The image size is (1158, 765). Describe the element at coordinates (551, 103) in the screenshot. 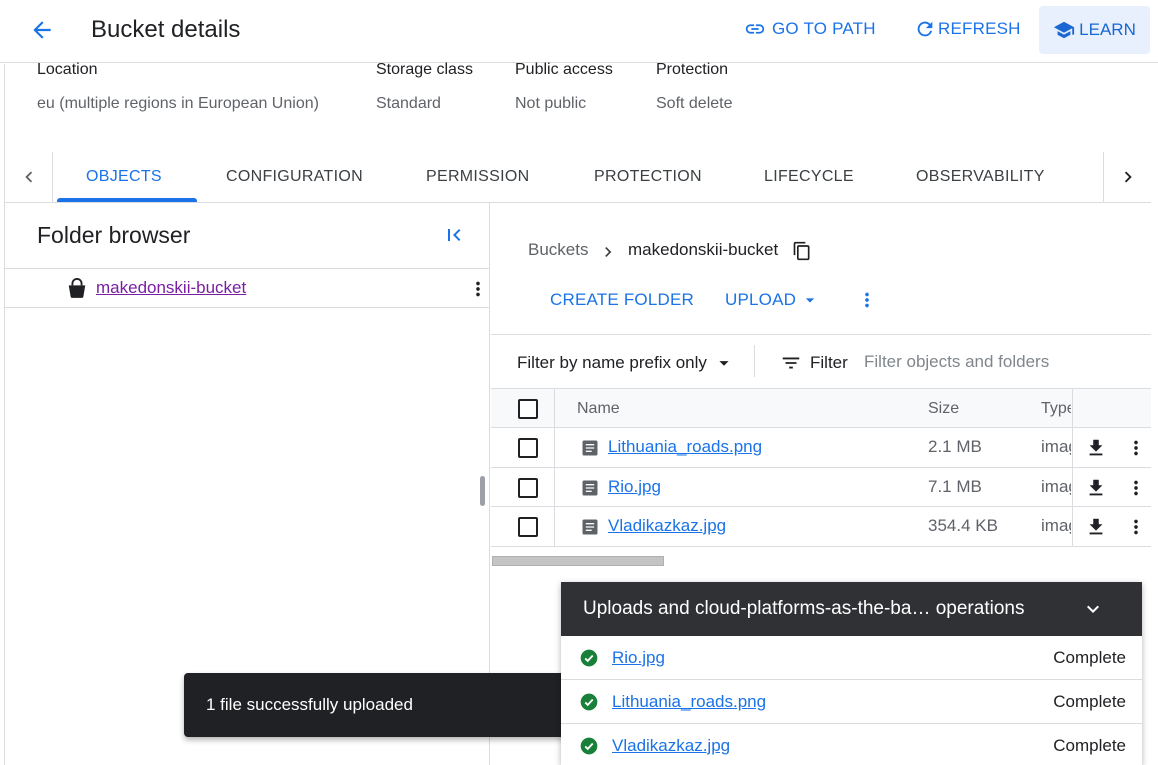

I see `public-access-value: Not public` at that location.